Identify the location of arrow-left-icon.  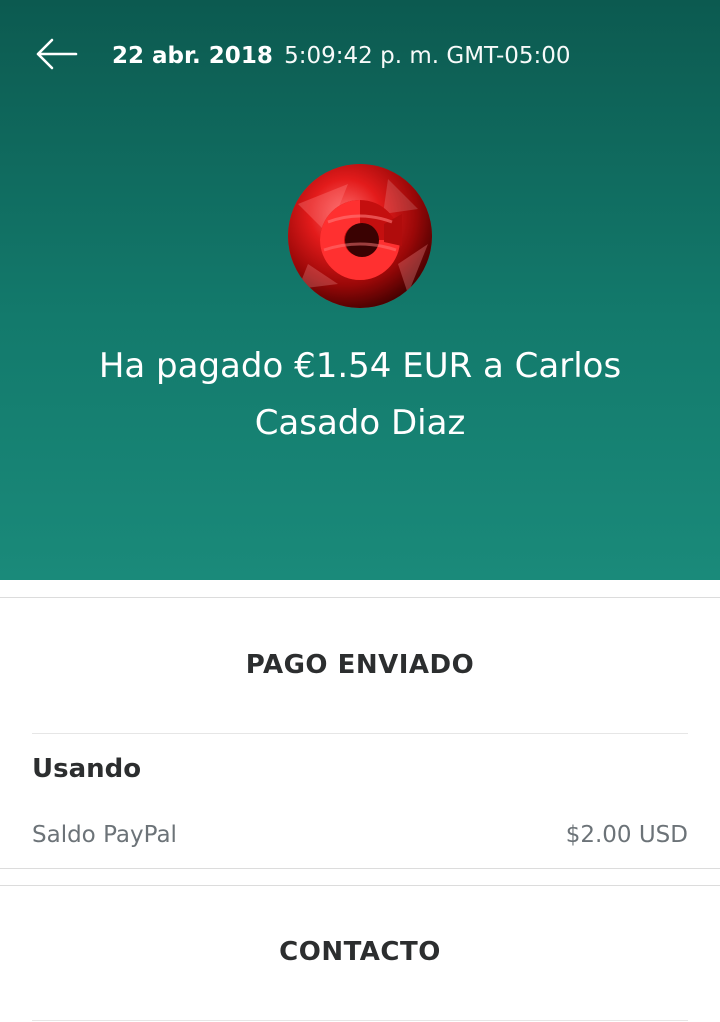
(57, 54).